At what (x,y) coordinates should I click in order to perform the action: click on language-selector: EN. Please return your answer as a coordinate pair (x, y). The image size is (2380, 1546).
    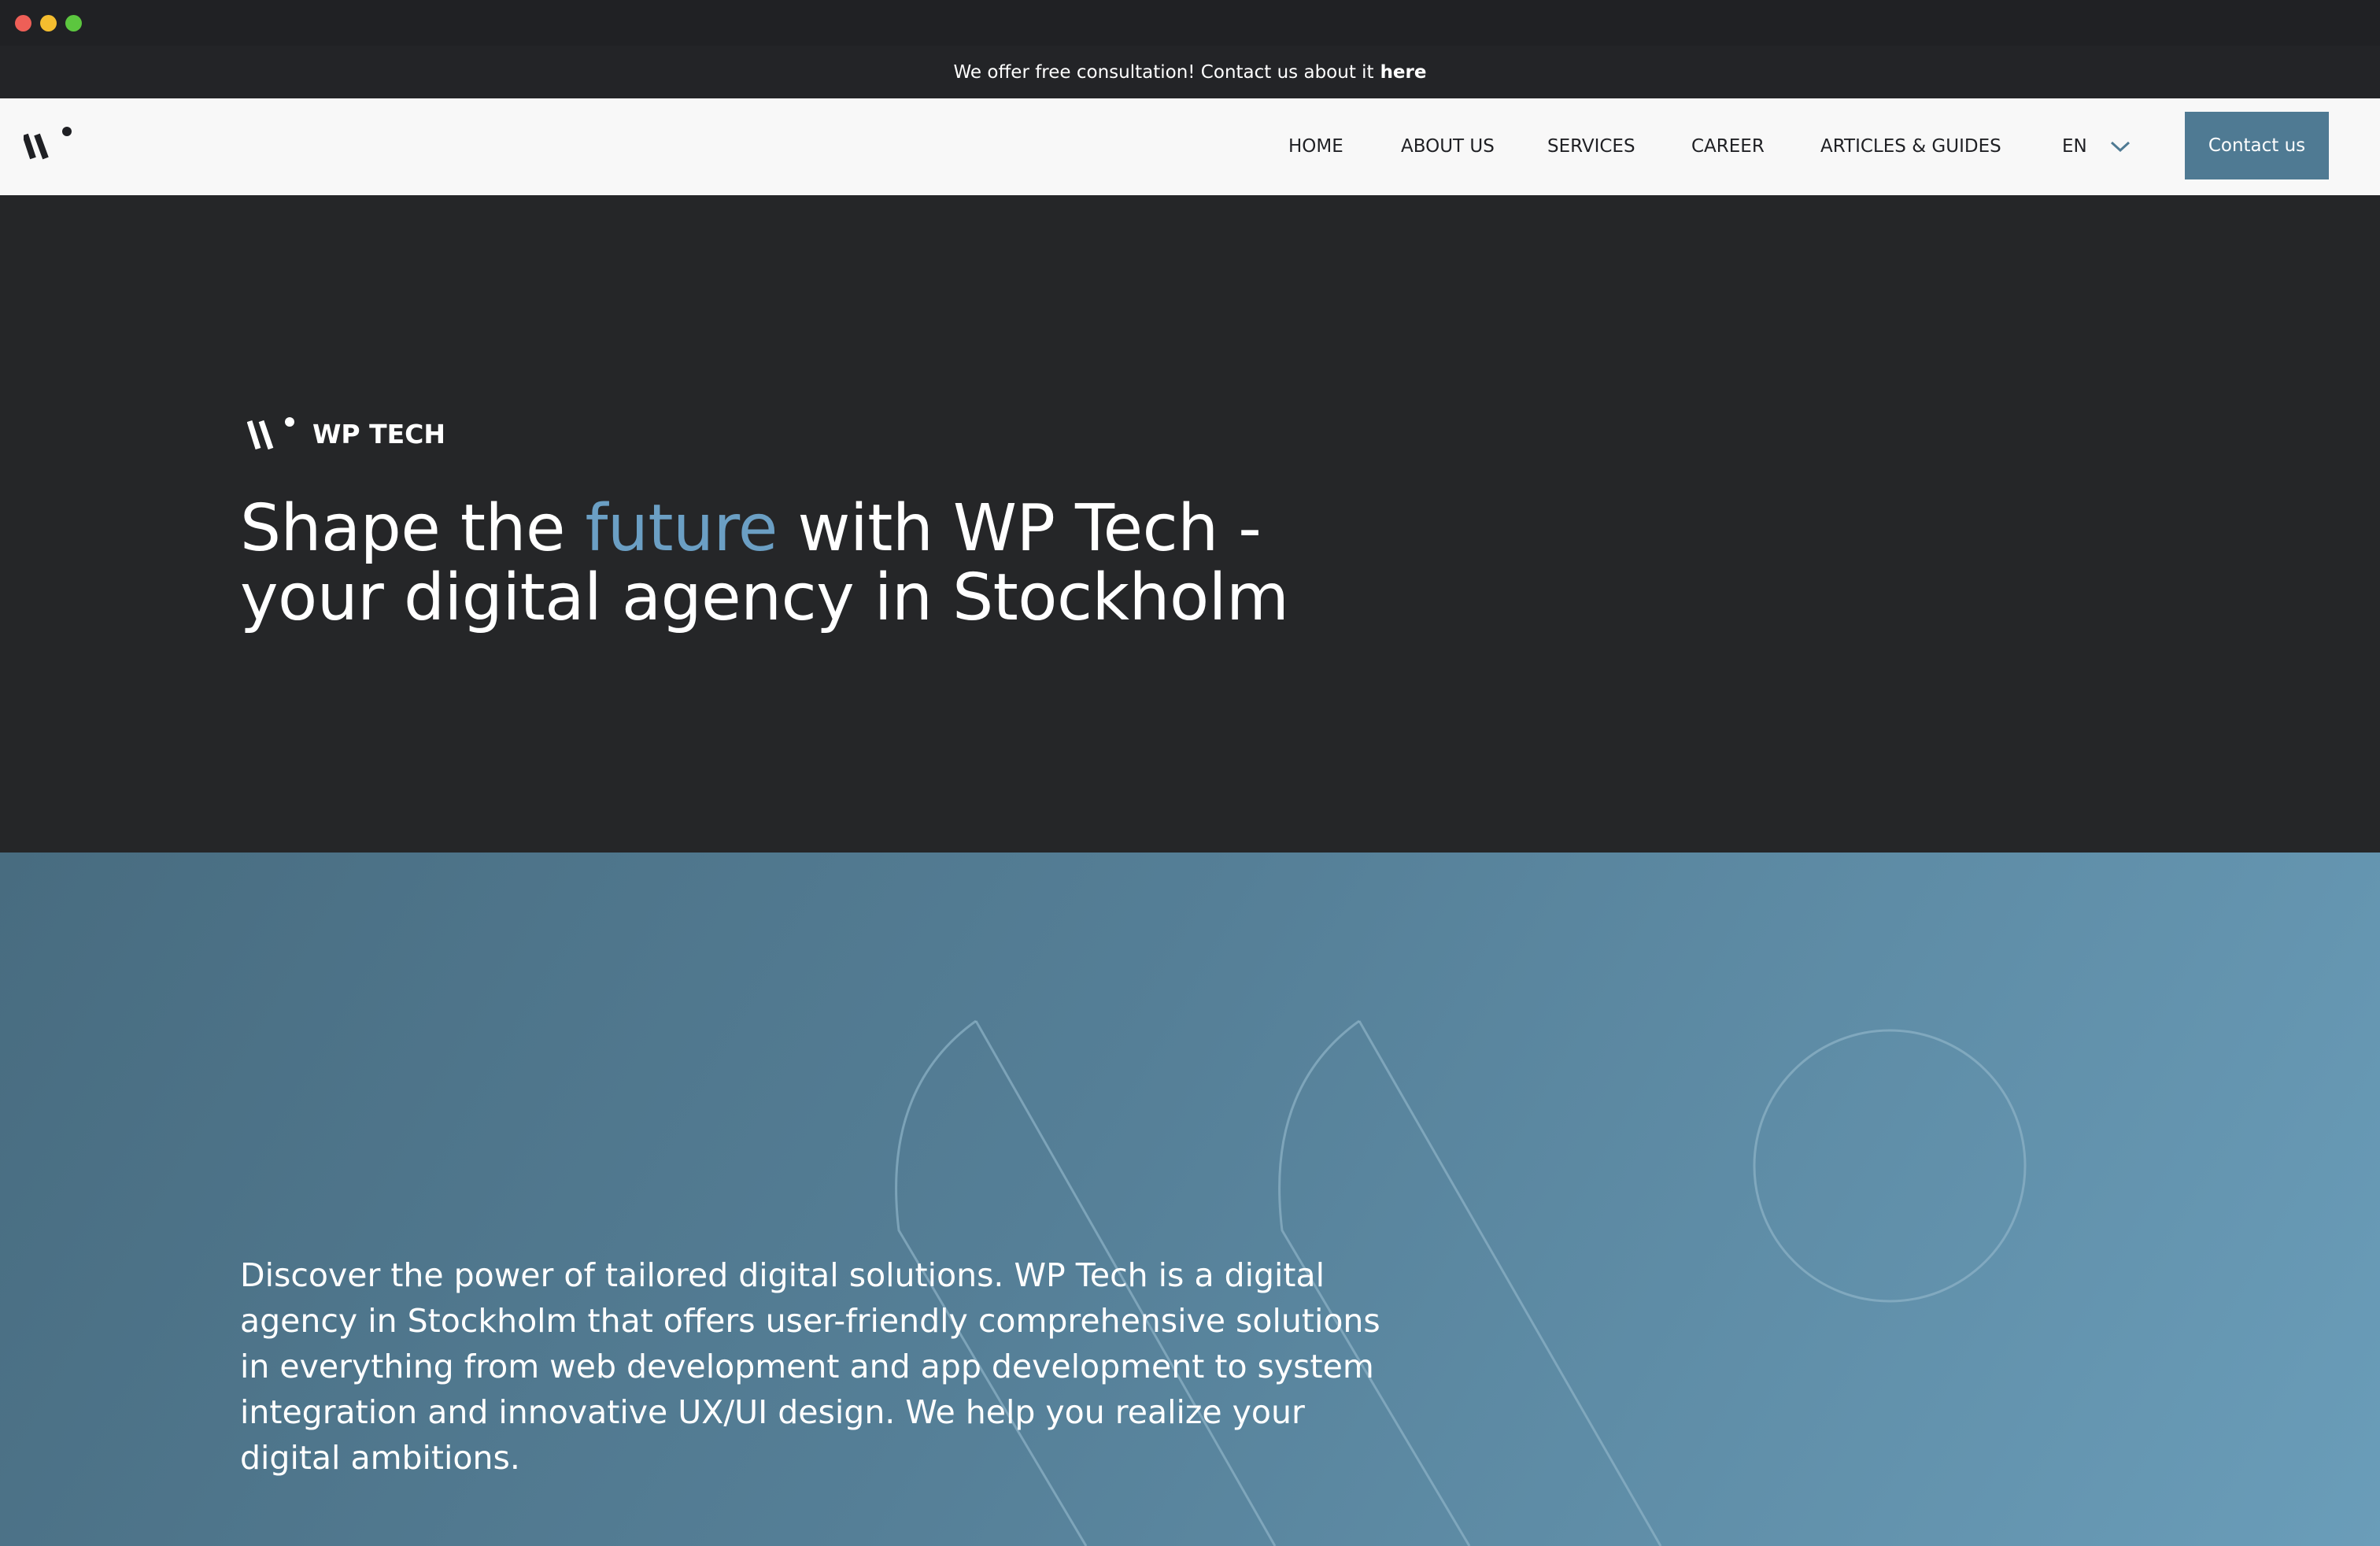
    Looking at the image, I should click on (2074, 146).